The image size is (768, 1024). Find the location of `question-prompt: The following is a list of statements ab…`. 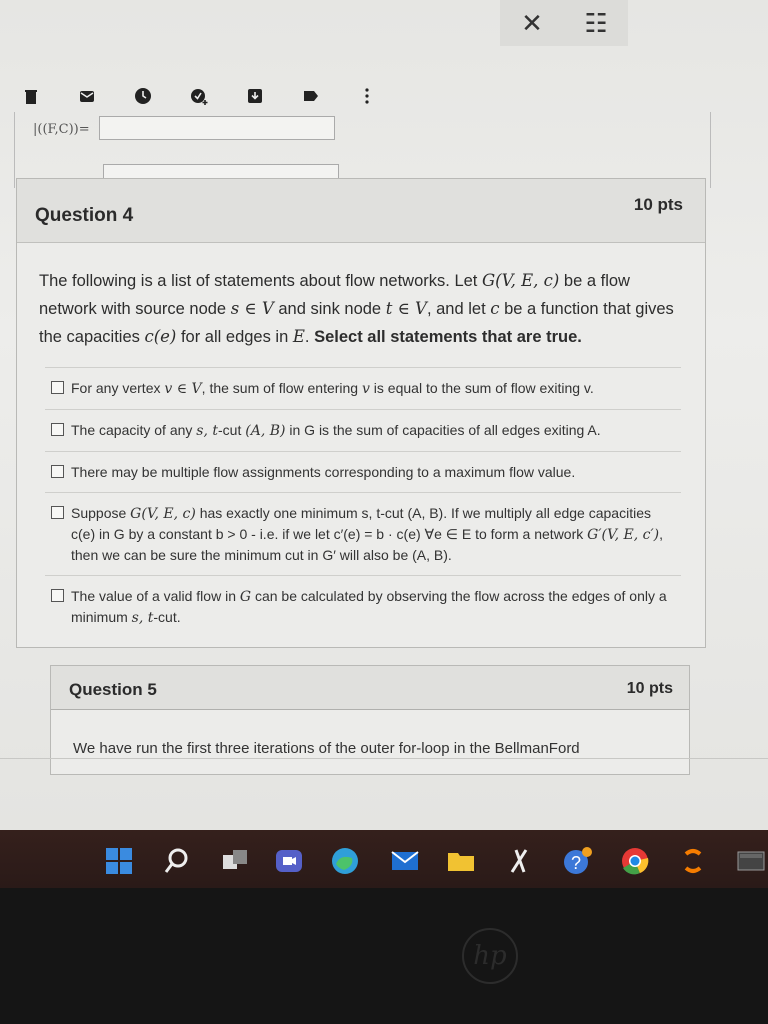

question-prompt: The following is a list of statements ab… is located at coordinates (359, 309).